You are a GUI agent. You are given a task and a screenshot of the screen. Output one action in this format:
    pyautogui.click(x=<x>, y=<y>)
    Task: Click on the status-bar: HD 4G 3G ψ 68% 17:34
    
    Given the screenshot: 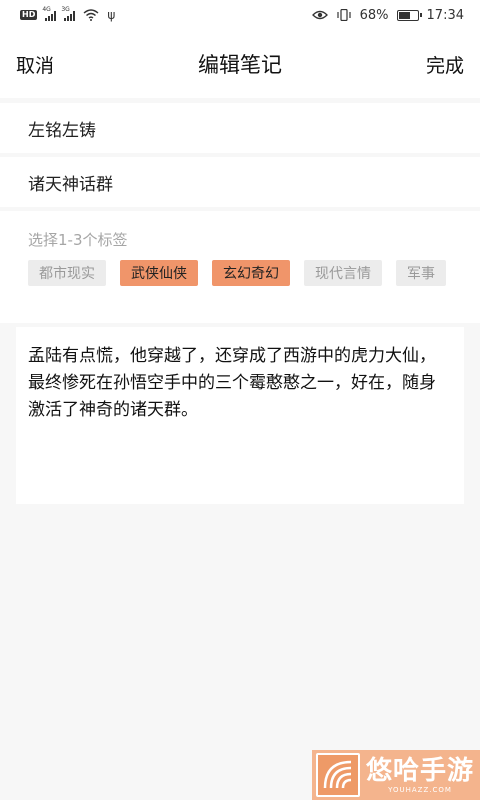 What is the action you would take?
    pyautogui.click(x=240, y=15)
    